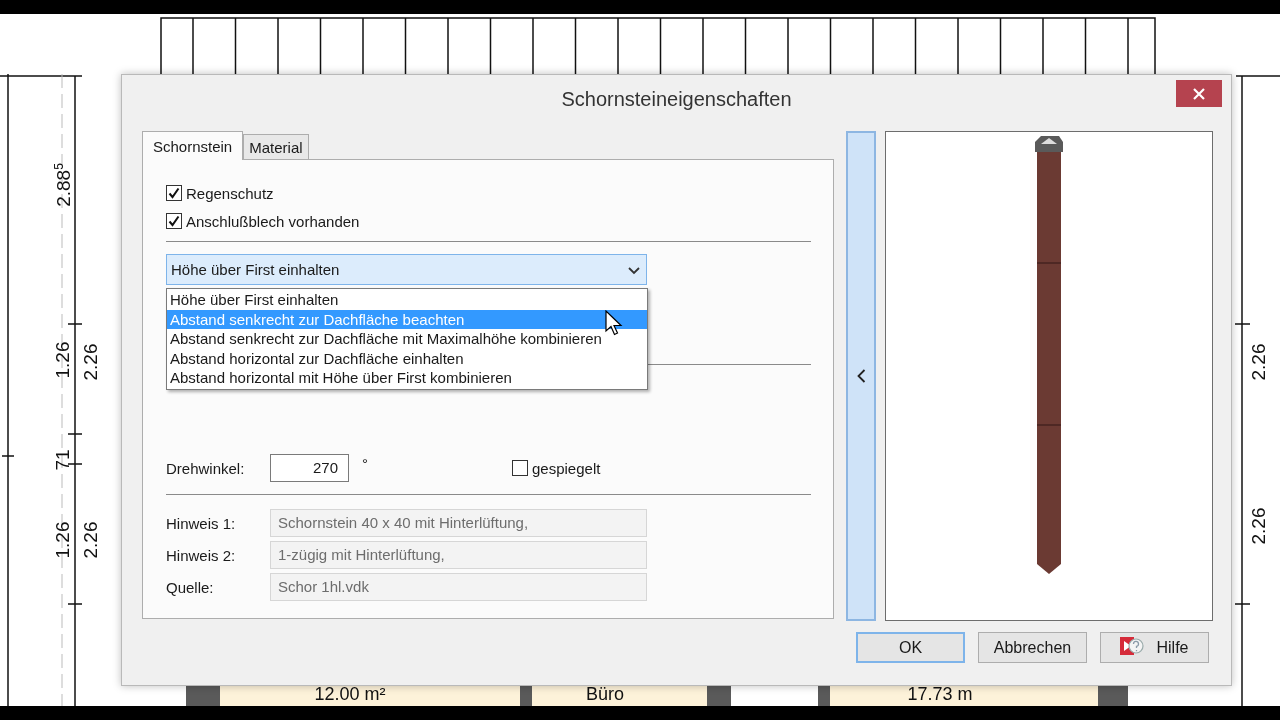  I want to click on field-label: Drehwinkel:, so click(206, 468).